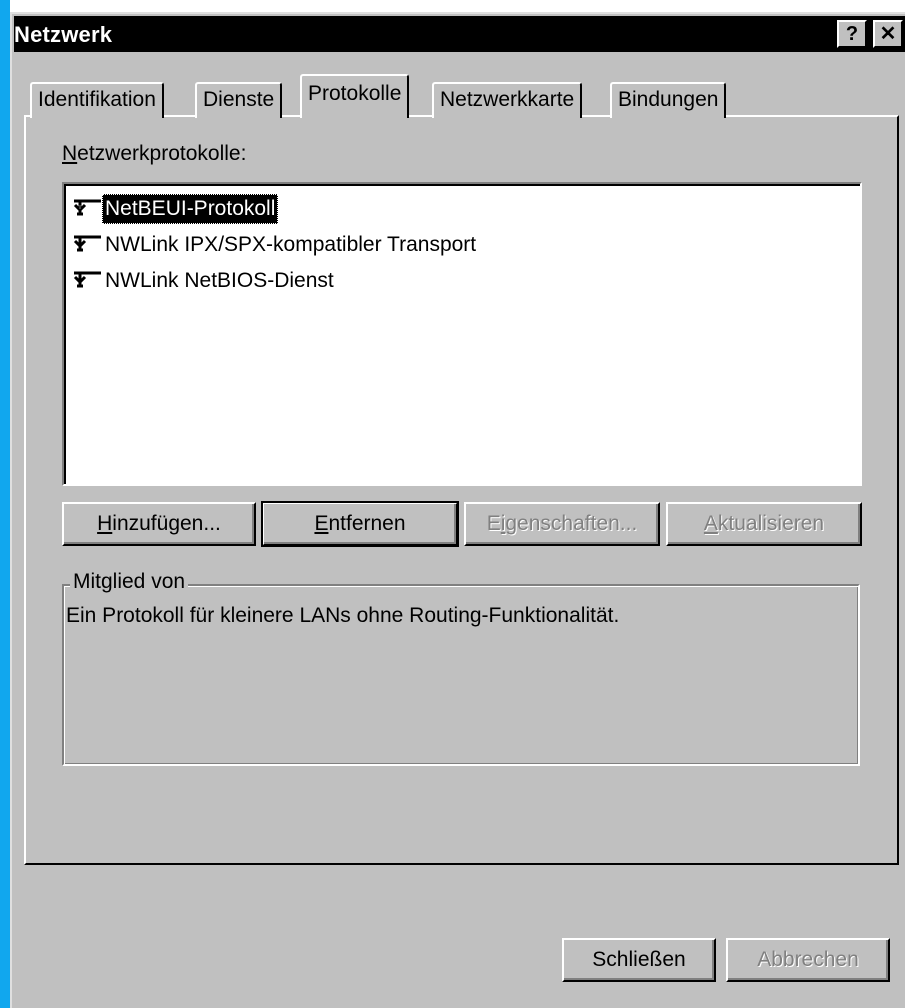  I want to click on tab-network-adapter: Netzwerkkarte, so click(507, 100).